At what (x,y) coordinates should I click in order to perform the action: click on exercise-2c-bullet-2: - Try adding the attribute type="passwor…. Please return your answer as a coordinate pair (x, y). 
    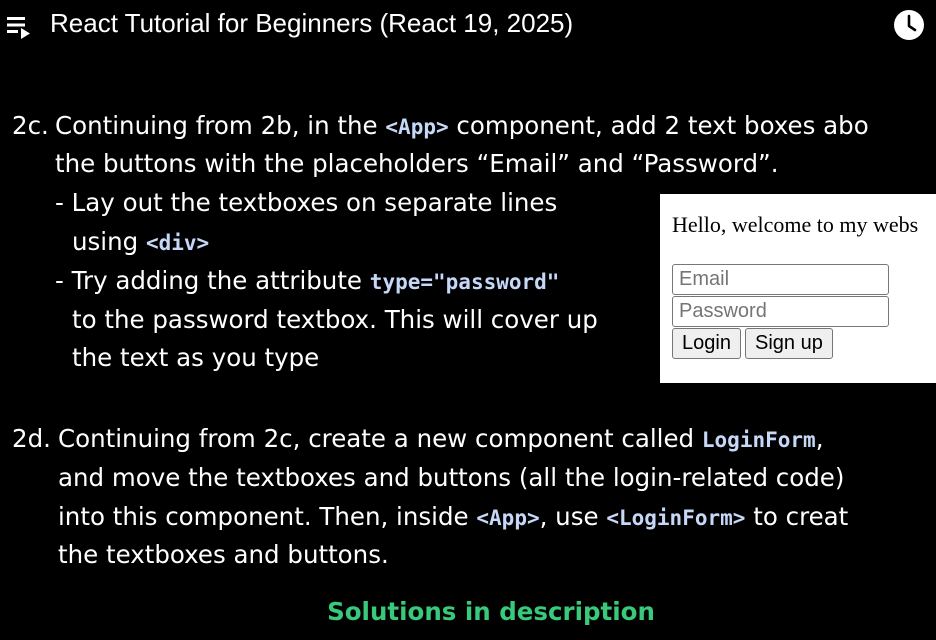
    Looking at the image, I should click on (307, 280).